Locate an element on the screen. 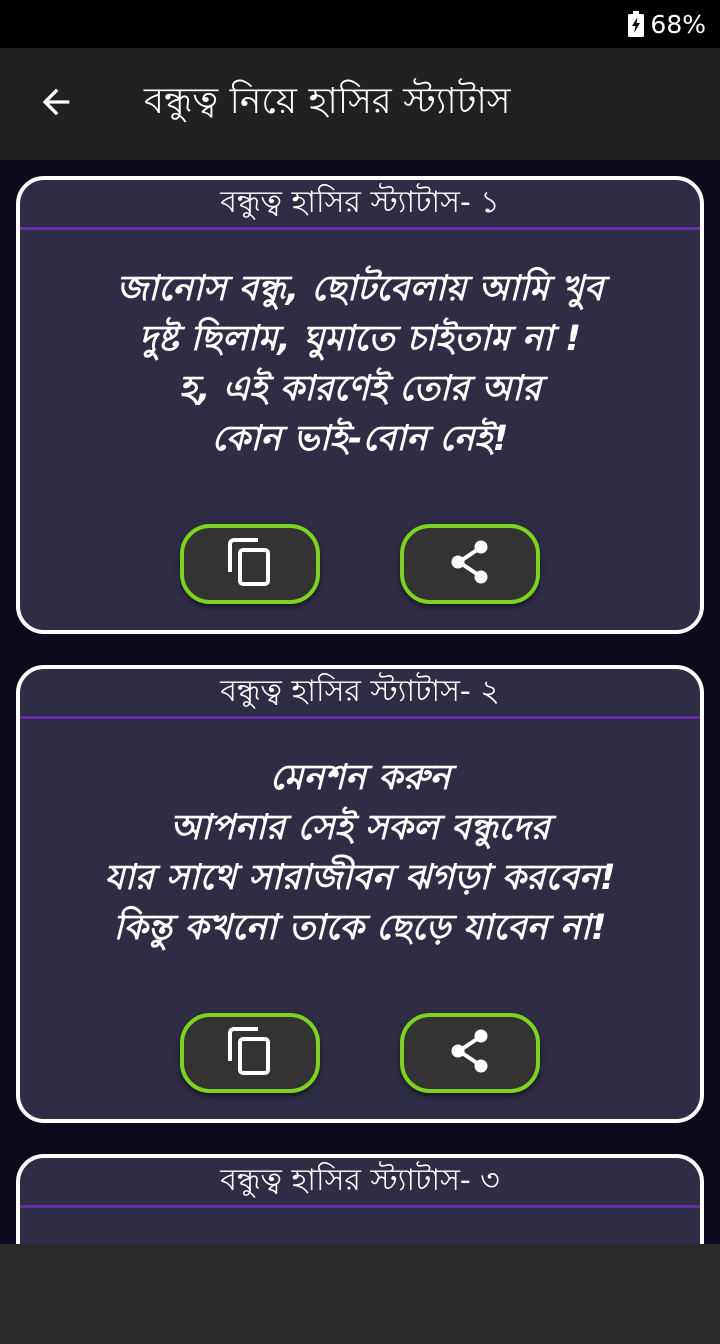 This screenshot has width=720, height=1344. status-line: কিন্তু কখনো তাকে ছেড়ে যাবেন না! is located at coordinates (360, 928).